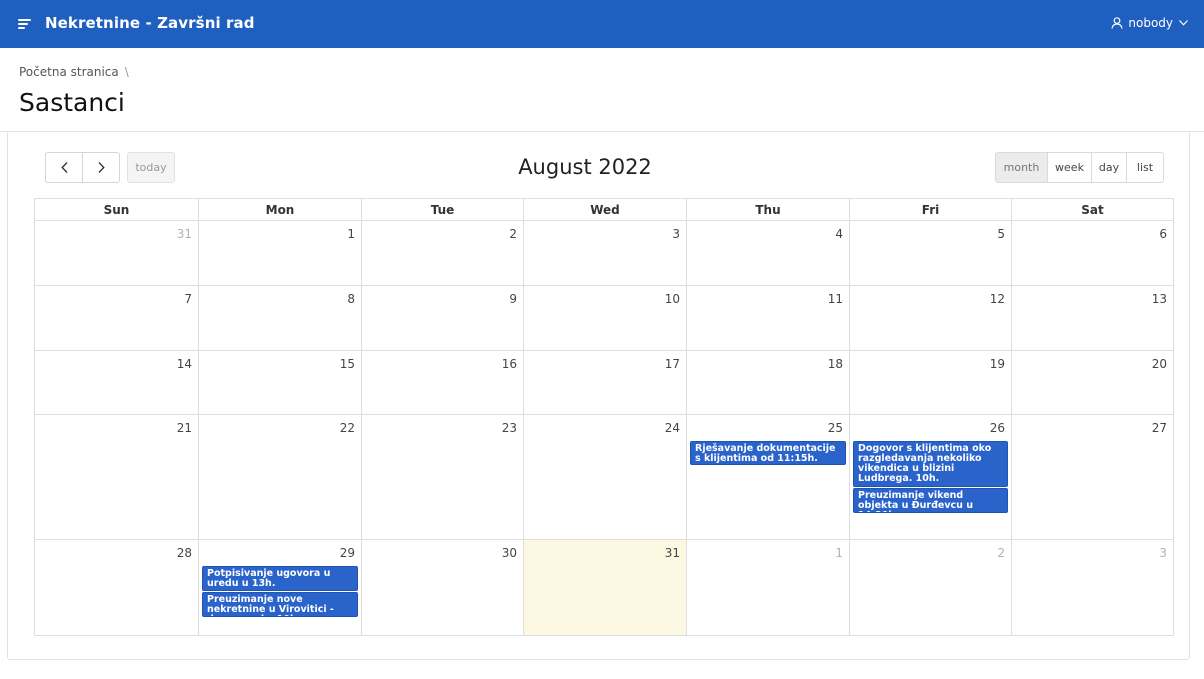 The width and height of the screenshot is (1204, 679). I want to click on day-number: 22, so click(347, 428).